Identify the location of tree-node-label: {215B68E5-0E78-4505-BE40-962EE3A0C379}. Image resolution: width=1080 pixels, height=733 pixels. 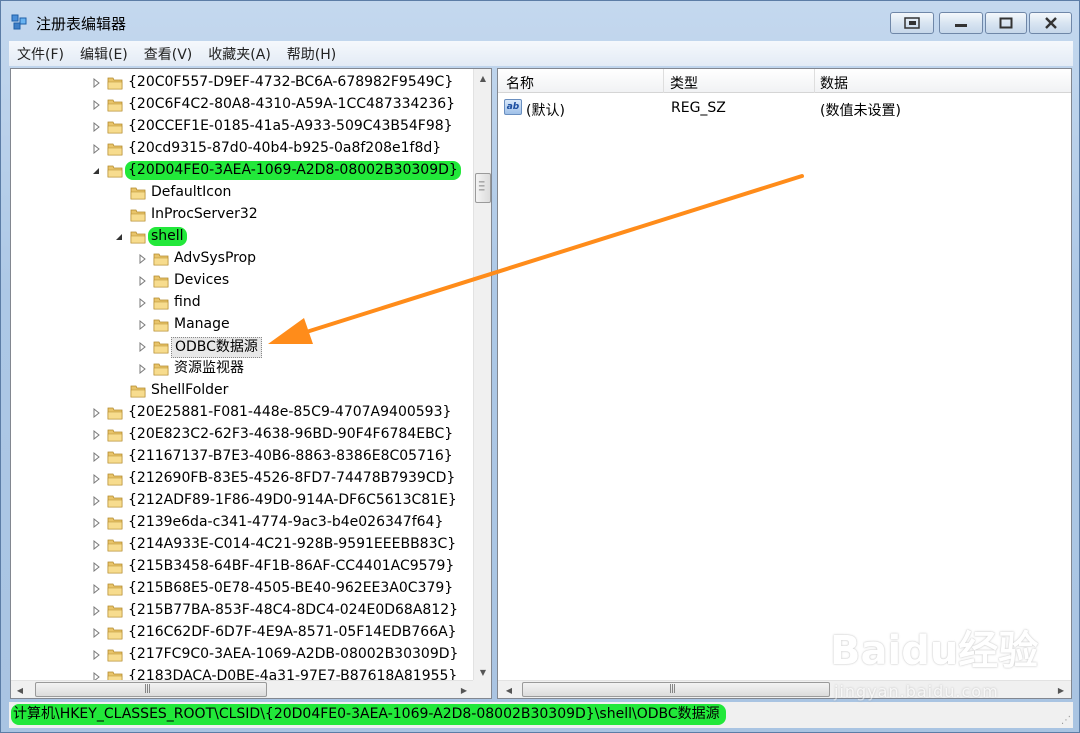
(290, 588).